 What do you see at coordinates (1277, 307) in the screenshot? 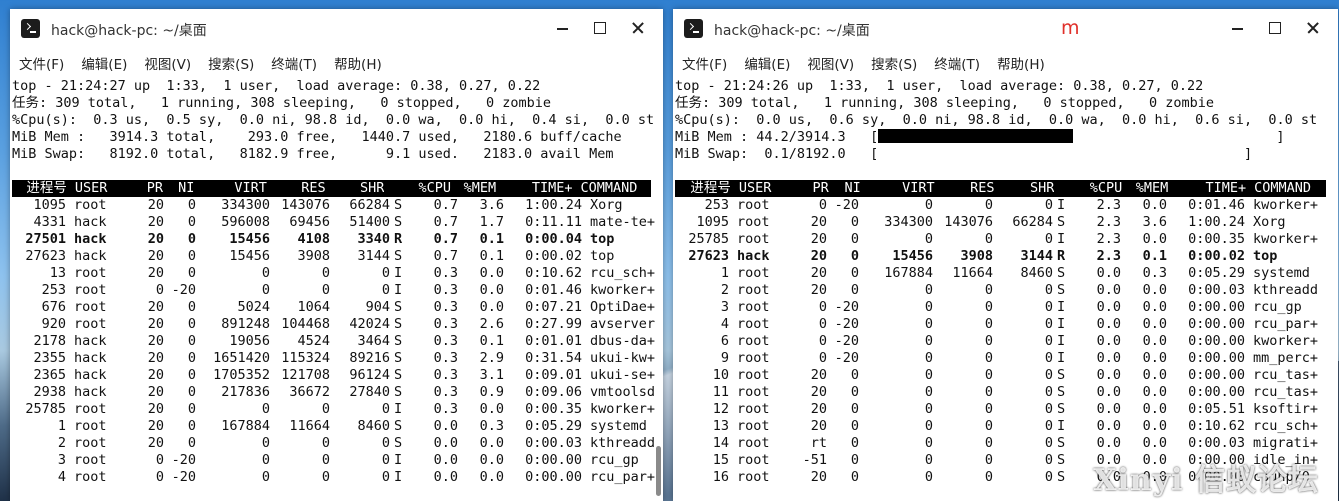
I see `cell-command: rcu_gp` at bounding box center [1277, 307].